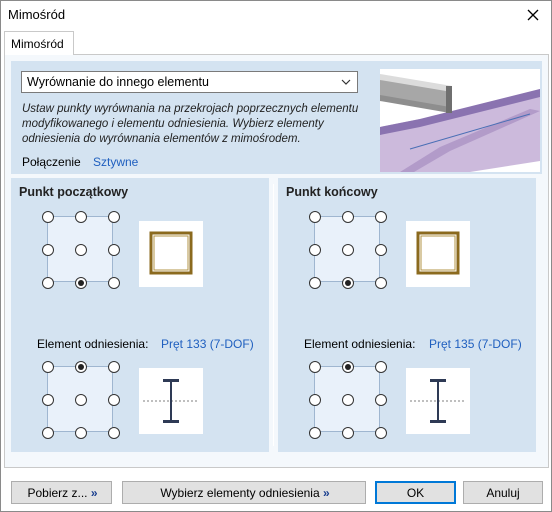  What do you see at coordinates (360, 344) in the screenshot?
I see `end-reference-label: Element odniesienia:` at bounding box center [360, 344].